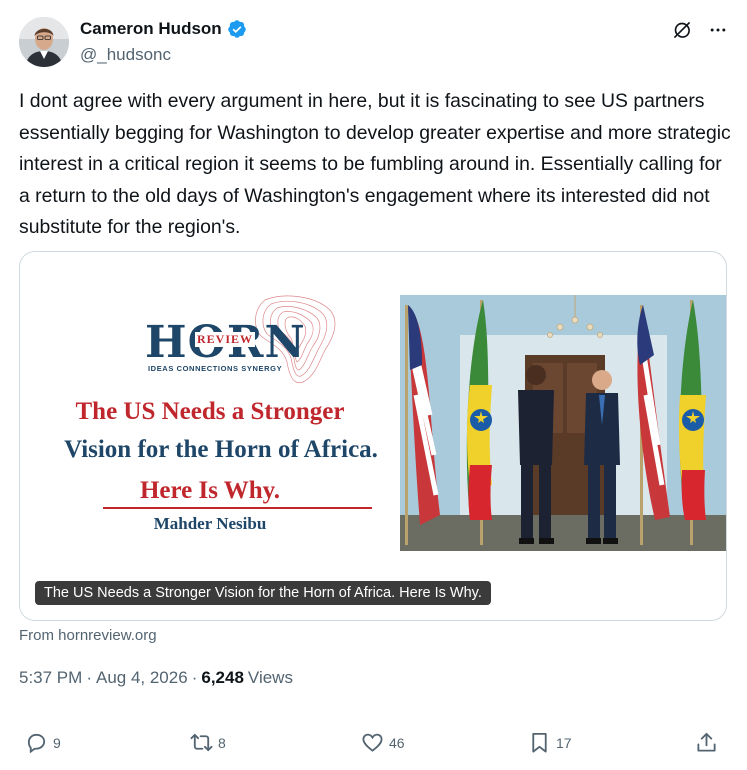 This screenshot has height=770, width=747. Describe the element at coordinates (700, 30) in the screenshot. I see `top-actions` at that location.